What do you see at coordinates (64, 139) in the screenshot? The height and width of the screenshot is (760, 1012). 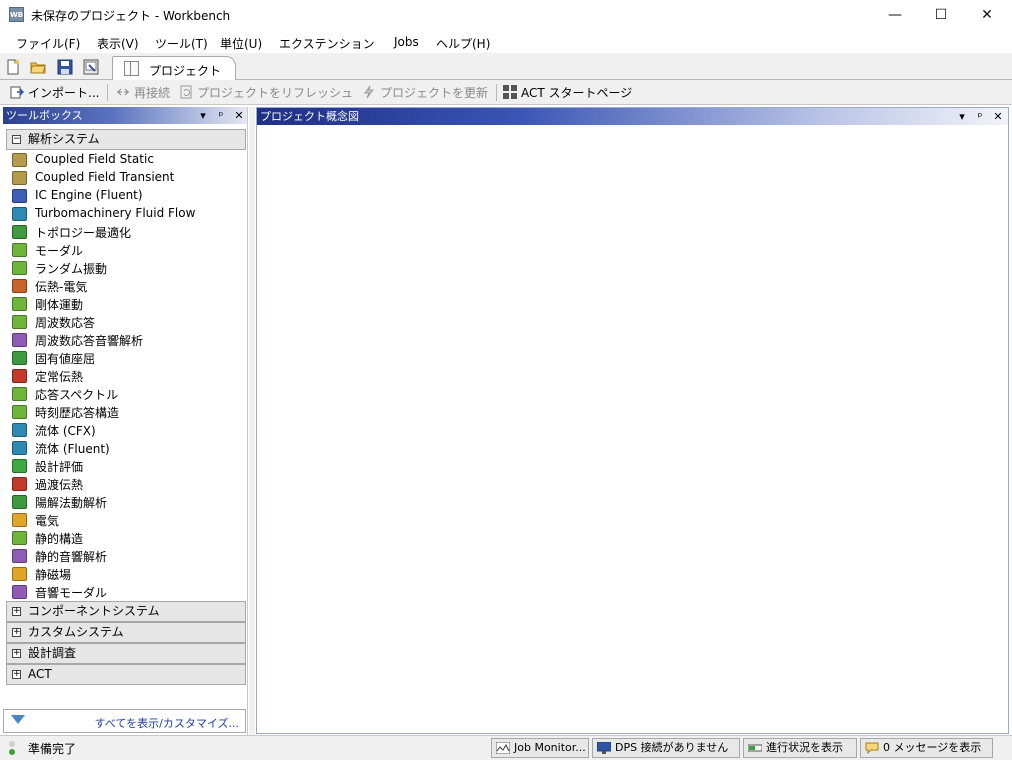 I see `category-label: 解析システム` at bounding box center [64, 139].